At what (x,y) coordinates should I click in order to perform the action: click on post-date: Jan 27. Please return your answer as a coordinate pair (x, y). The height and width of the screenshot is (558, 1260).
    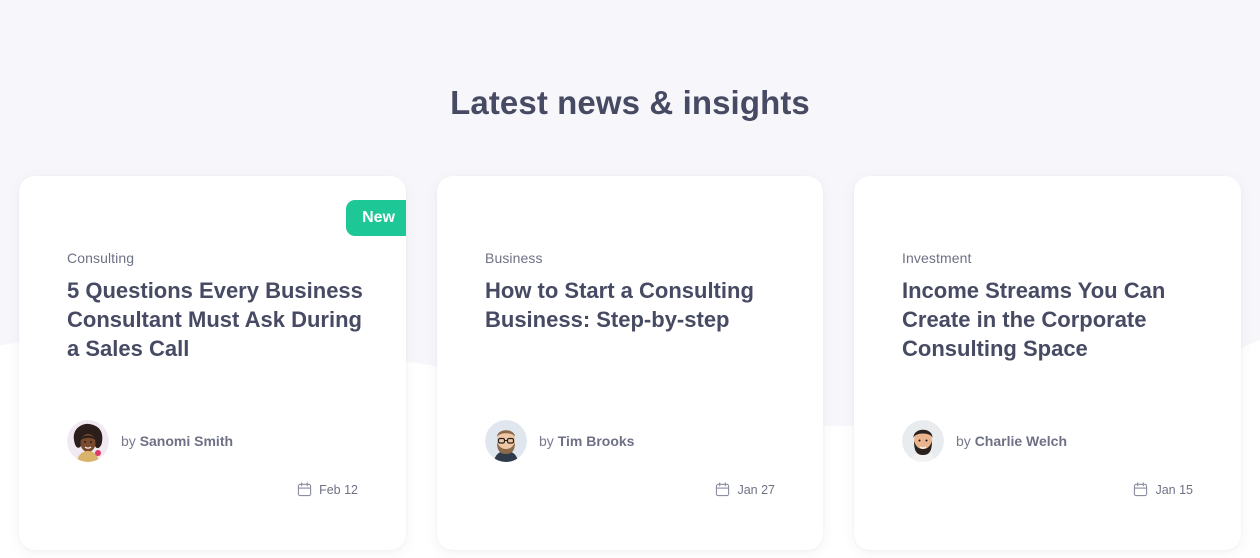
    Looking at the image, I should click on (745, 489).